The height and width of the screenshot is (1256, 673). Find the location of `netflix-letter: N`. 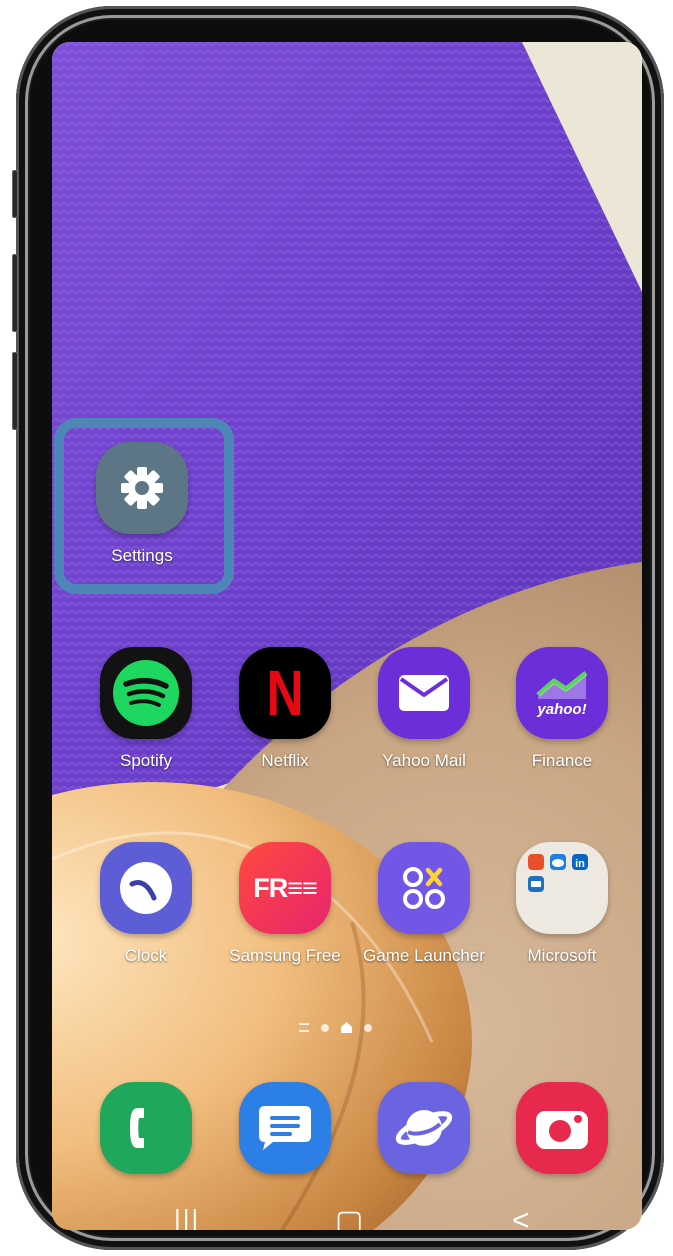

netflix-letter: N is located at coordinates (285, 693).